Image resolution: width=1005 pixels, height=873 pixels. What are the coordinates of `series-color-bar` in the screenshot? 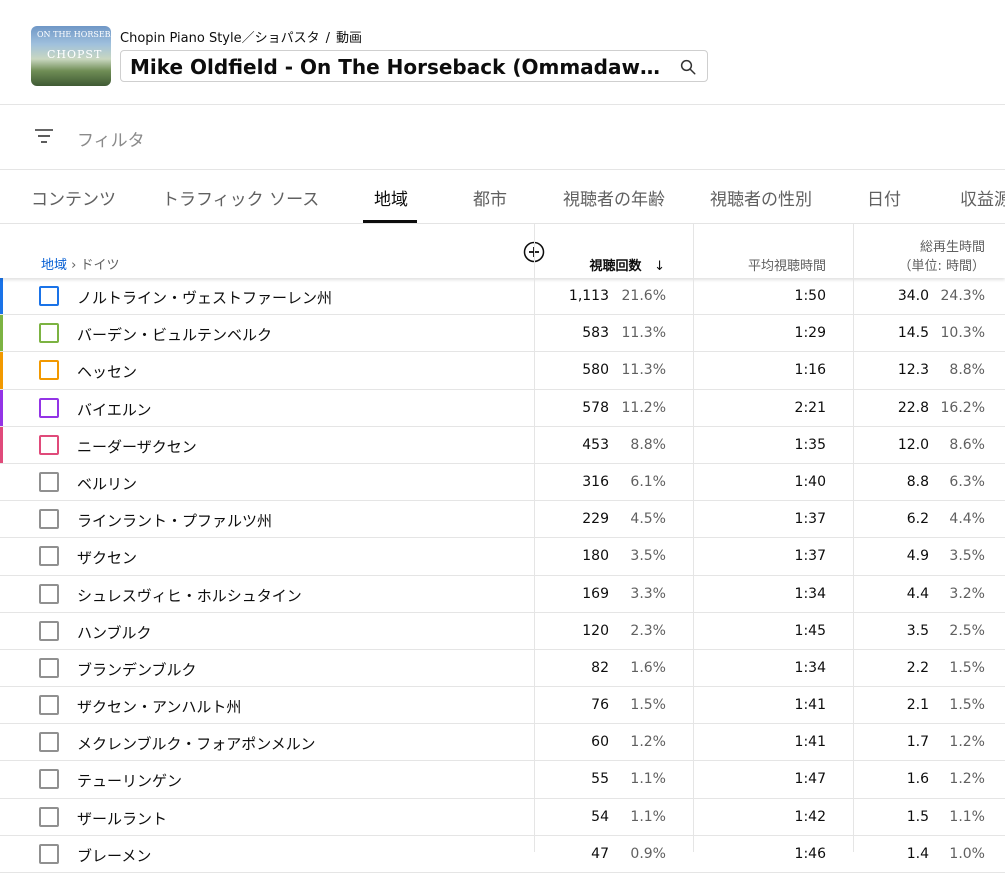 It's located at (1, 742).